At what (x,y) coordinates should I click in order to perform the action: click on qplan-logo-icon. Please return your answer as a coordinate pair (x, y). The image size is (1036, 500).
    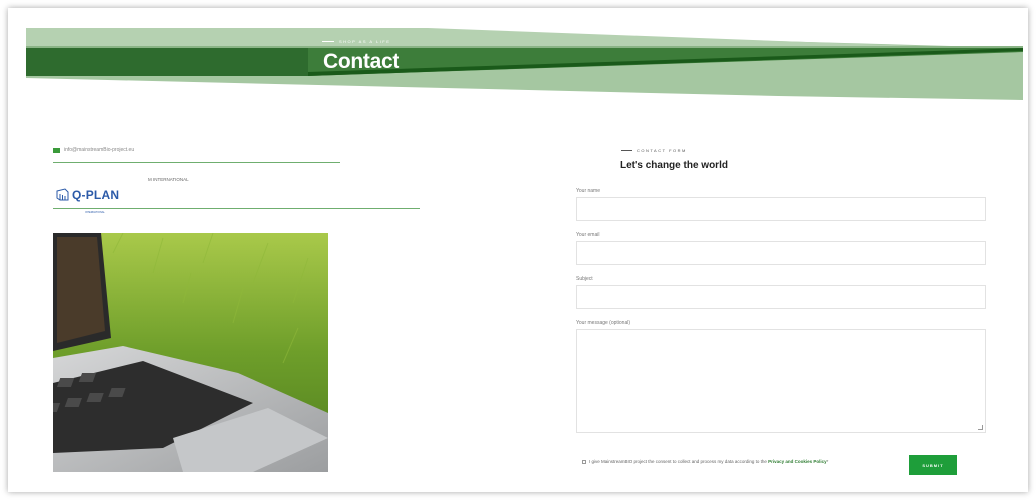
    Looking at the image, I should click on (62, 194).